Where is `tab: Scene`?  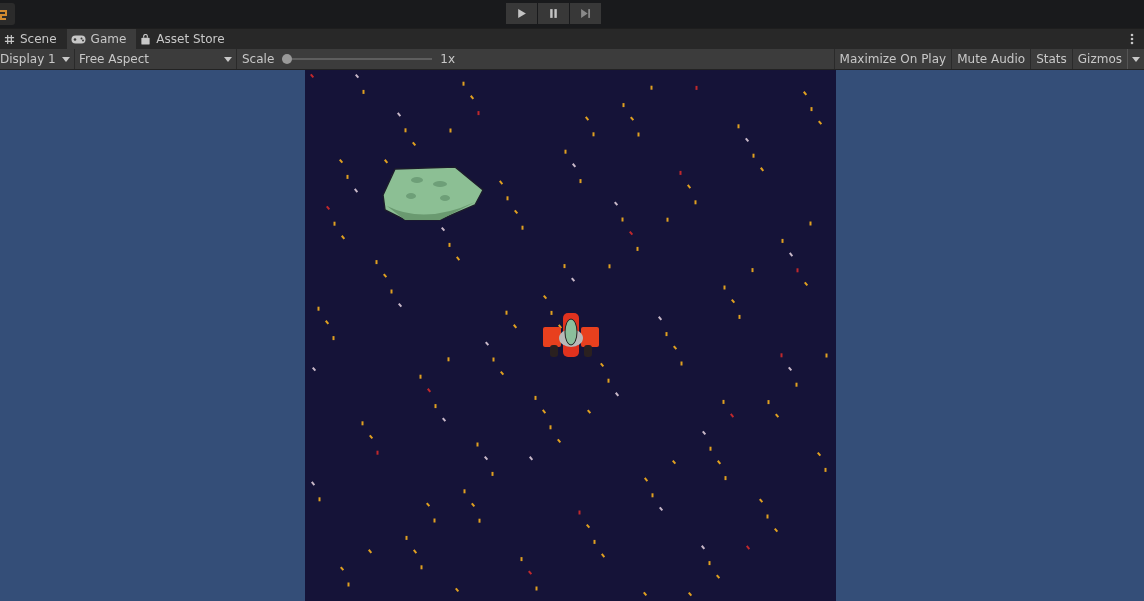 tab: Scene is located at coordinates (33, 39).